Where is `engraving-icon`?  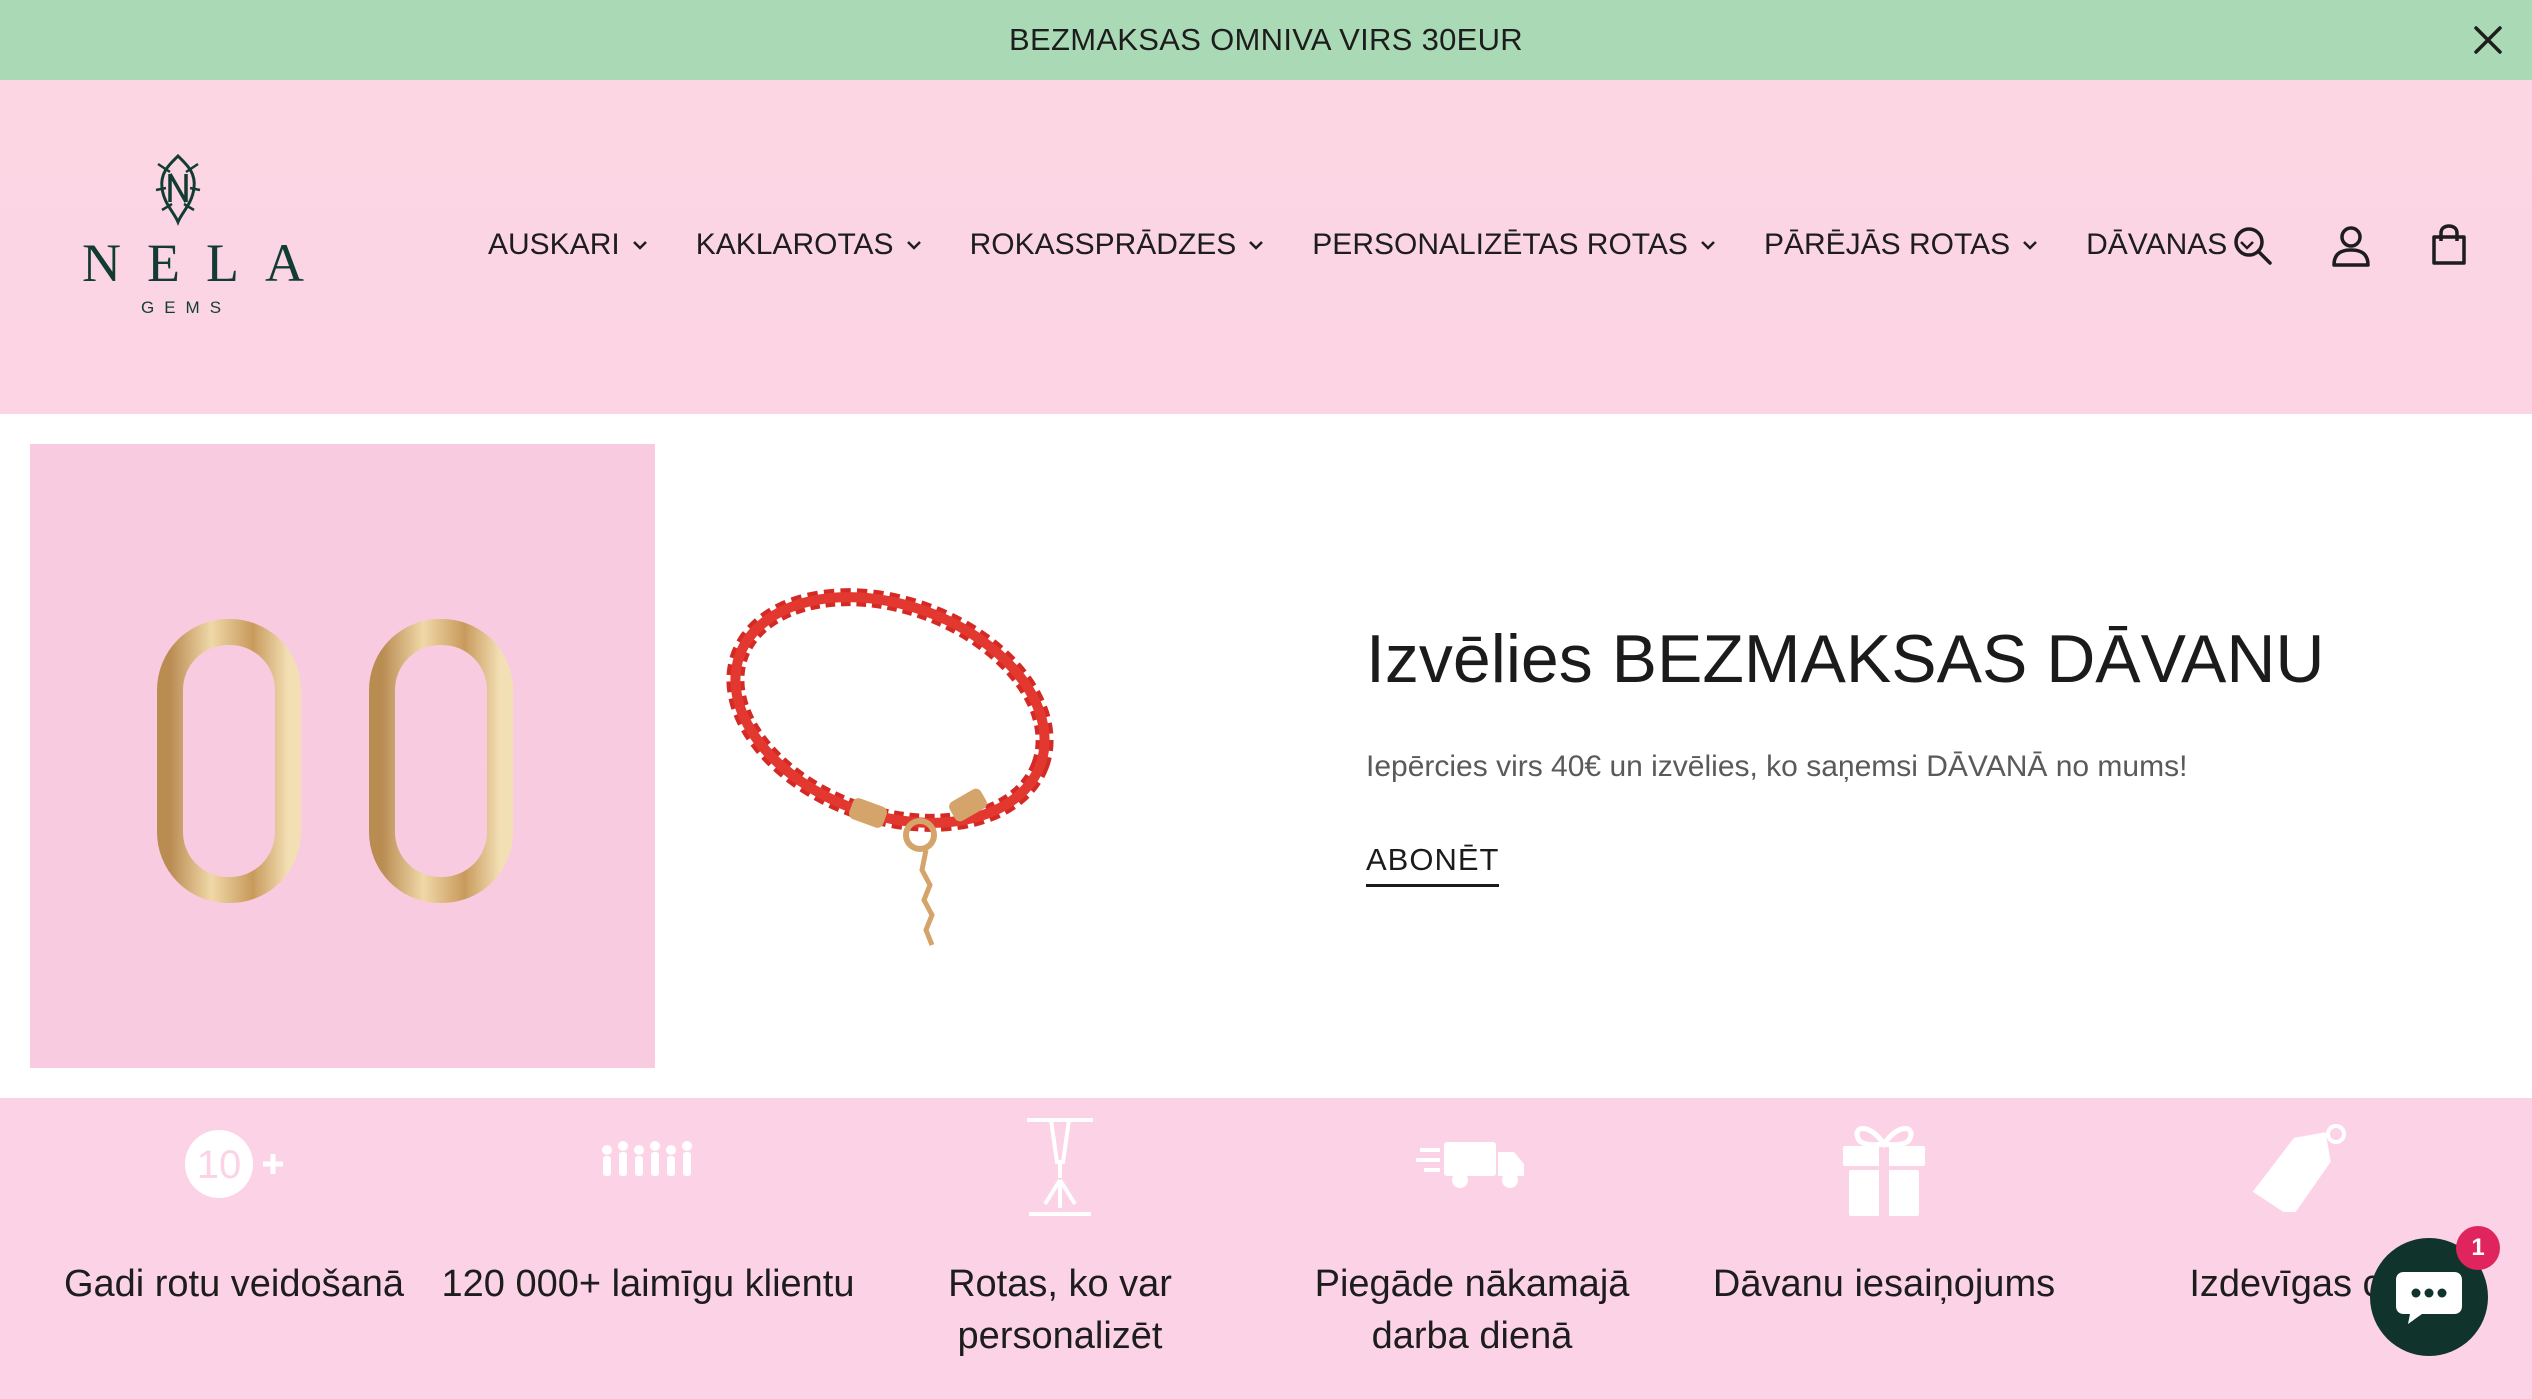
engraving-icon is located at coordinates (1060, 1167).